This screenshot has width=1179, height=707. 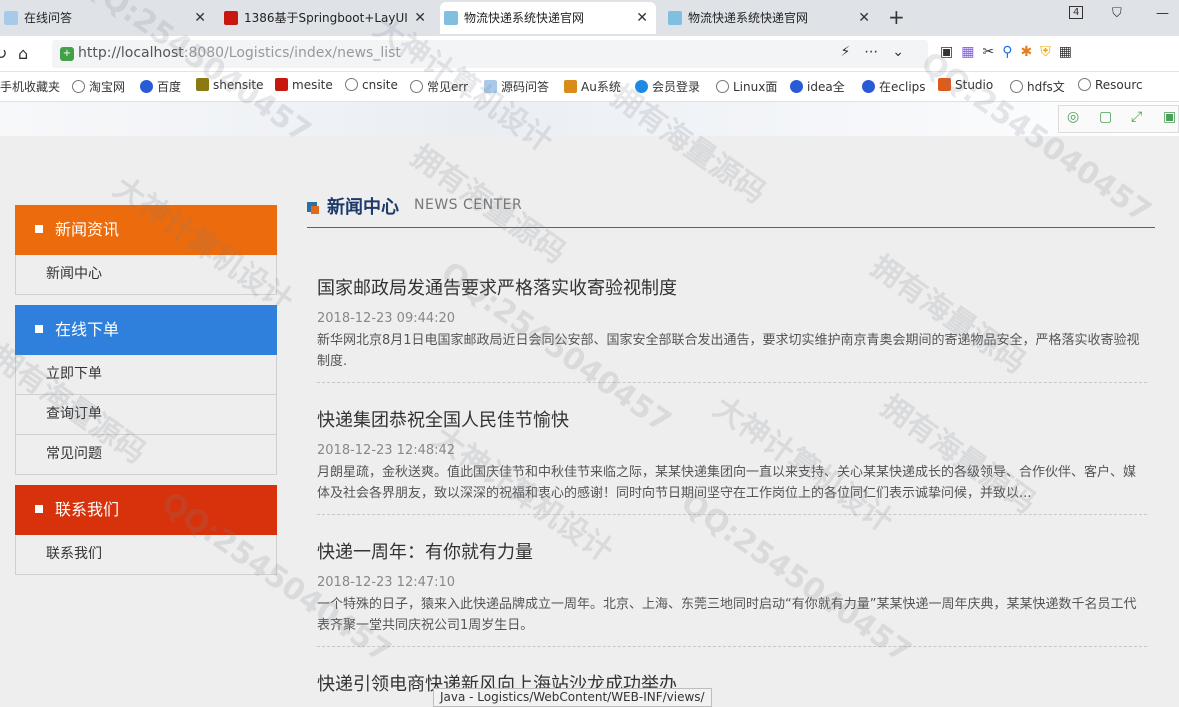 What do you see at coordinates (146, 510) in the screenshot?
I see `sidebar-section-contact: 联系我们` at bounding box center [146, 510].